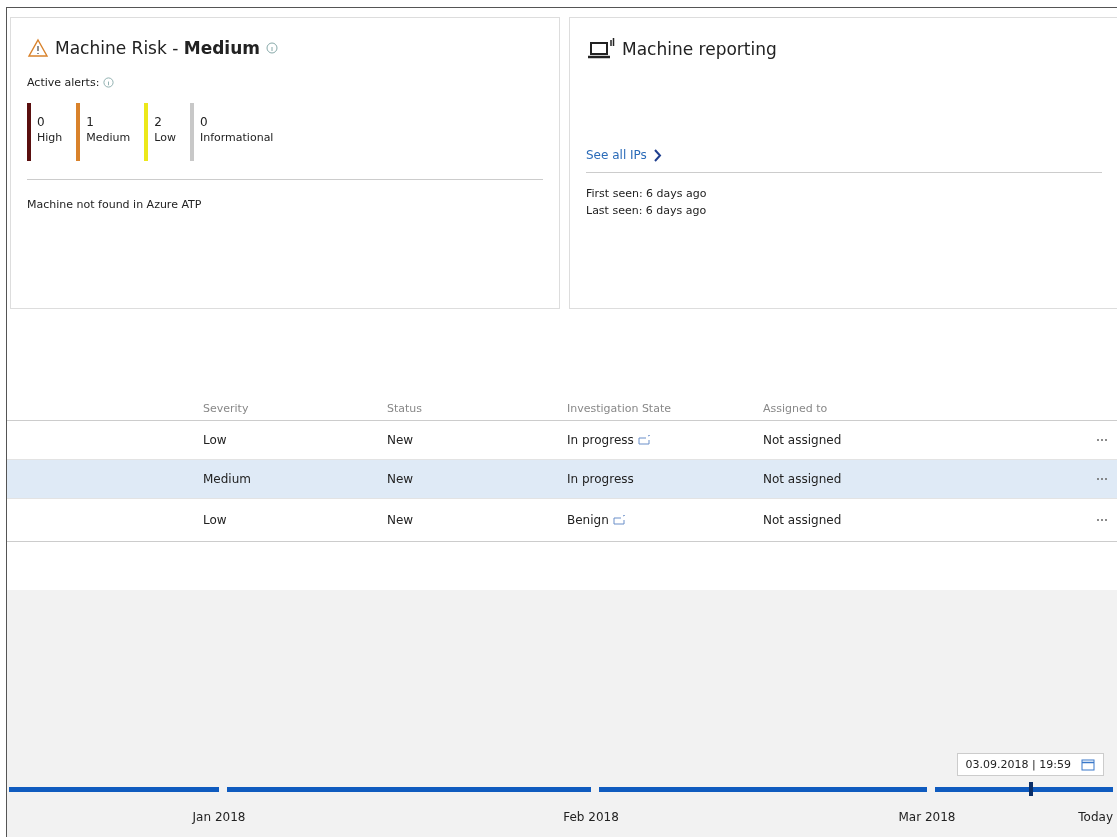  What do you see at coordinates (90, 122) in the screenshot?
I see `alert-count: 1` at bounding box center [90, 122].